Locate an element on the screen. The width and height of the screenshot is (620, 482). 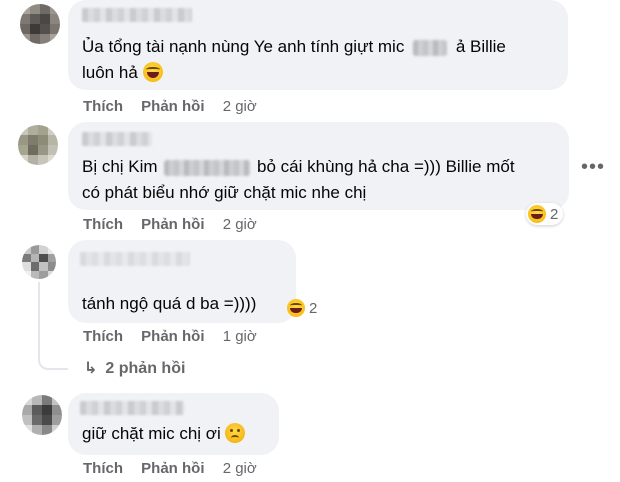
comment-text-line-2: có phát biểu nhớ giữ chặt mic nhe chị is located at coordinates (224, 192).